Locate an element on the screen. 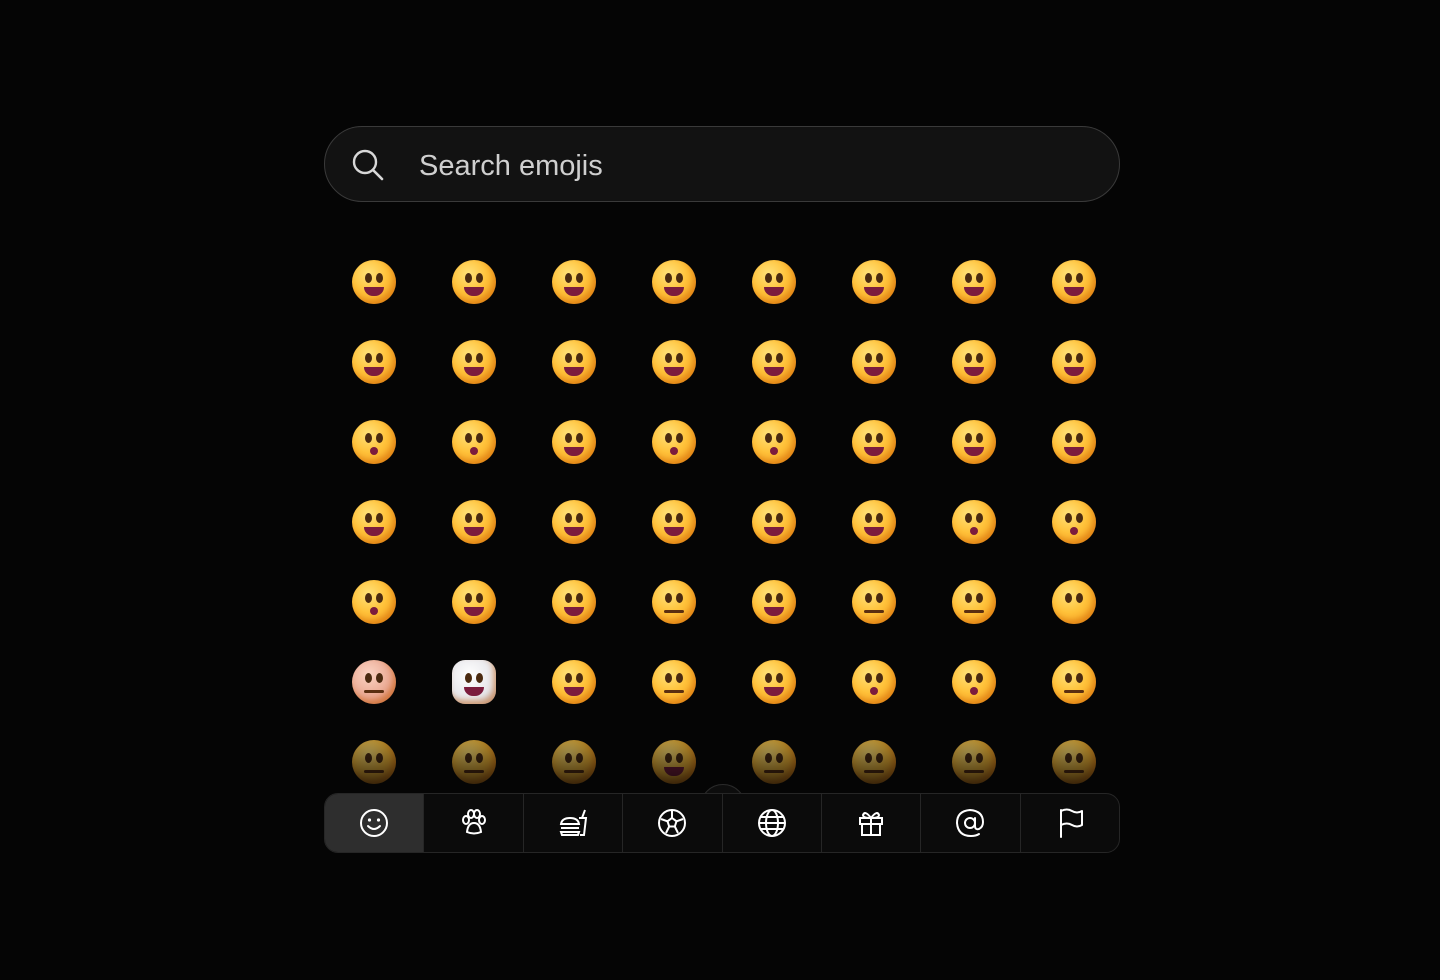 The image size is (1440, 980). emoji-smiling-face-with-heart-eyes is located at coordinates (1072, 362).